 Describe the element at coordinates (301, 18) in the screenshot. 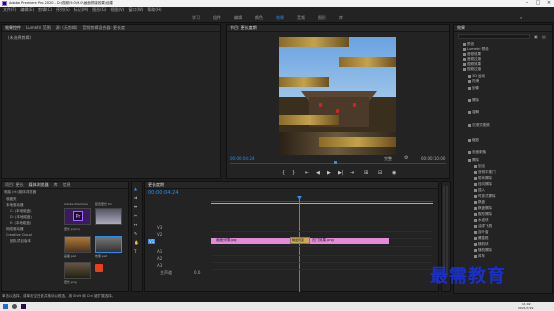

I see `workspace-audio: 音频` at that location.